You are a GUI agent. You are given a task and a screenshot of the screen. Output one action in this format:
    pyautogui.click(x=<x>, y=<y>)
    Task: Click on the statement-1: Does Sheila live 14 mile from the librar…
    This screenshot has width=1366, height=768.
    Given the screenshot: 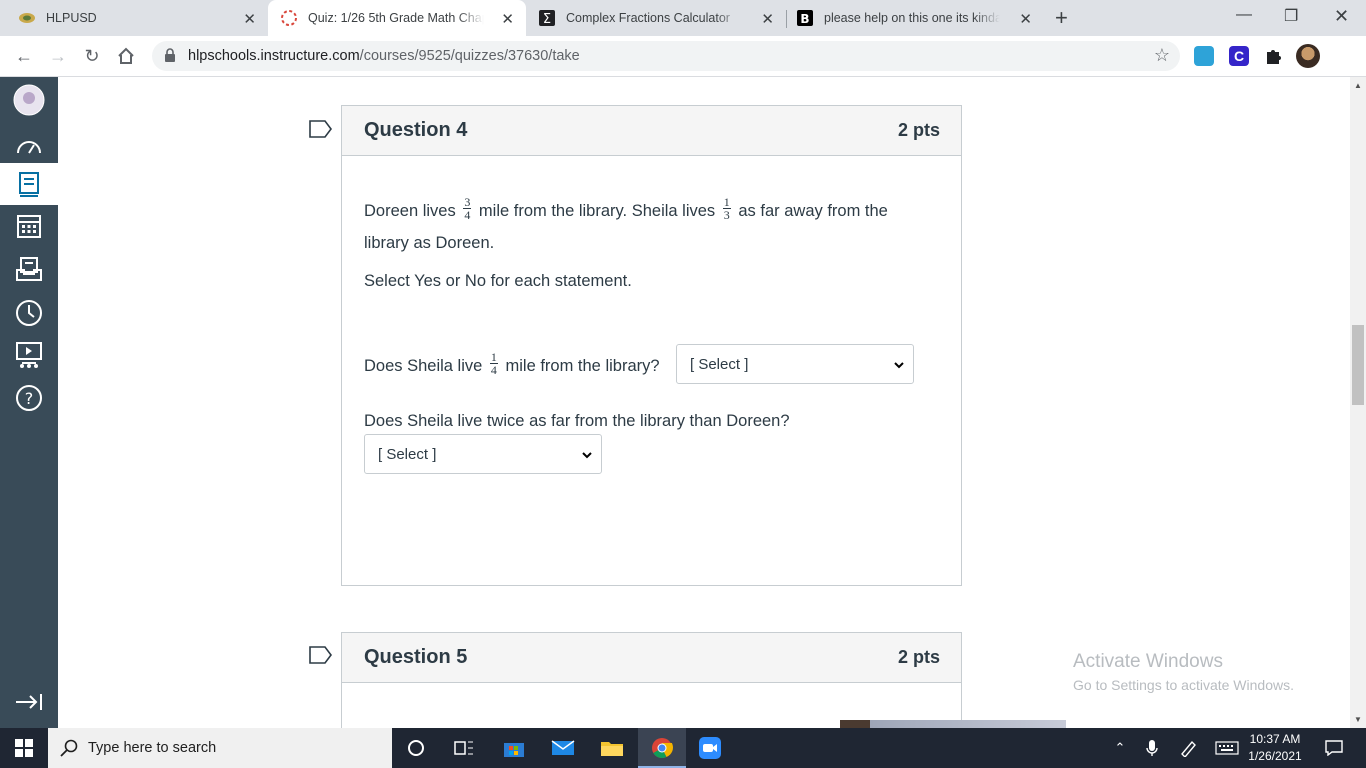 What is the action you would take?
    pyautogui.click(x=512, y=363)
    